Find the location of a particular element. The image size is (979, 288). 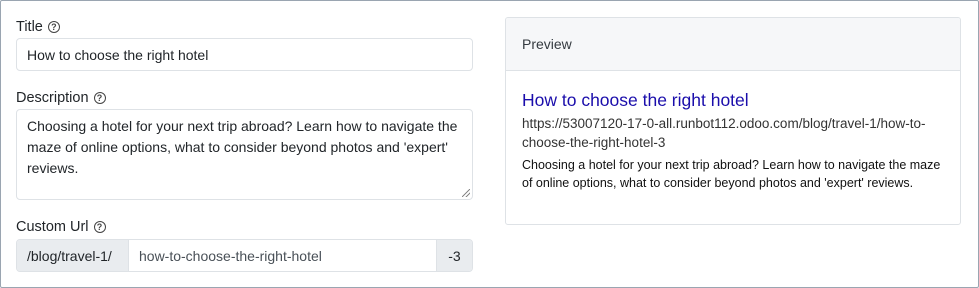

serp-title: How to choose the right hotel is located at coordinates (635, 100).